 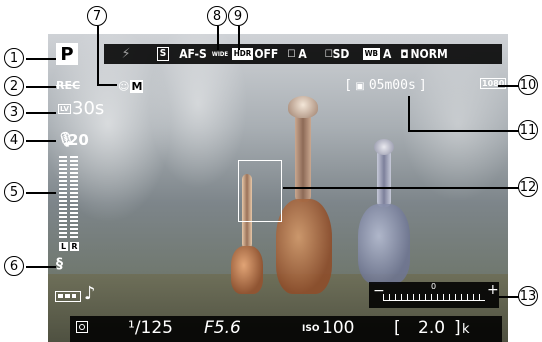 I want to click on remaining-time: [ ▣ 05m00s ], so click(x=385, y=85).